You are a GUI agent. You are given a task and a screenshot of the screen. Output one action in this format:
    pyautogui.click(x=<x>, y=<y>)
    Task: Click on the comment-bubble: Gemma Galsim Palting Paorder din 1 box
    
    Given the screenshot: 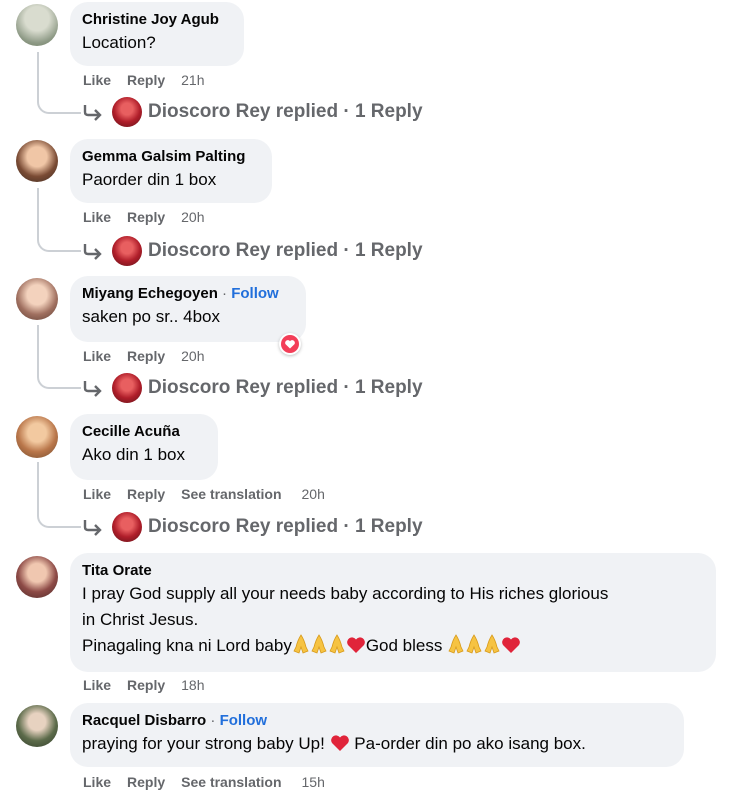 What is the action you would take?
    pyautogui.click(x=171, y=171)
    